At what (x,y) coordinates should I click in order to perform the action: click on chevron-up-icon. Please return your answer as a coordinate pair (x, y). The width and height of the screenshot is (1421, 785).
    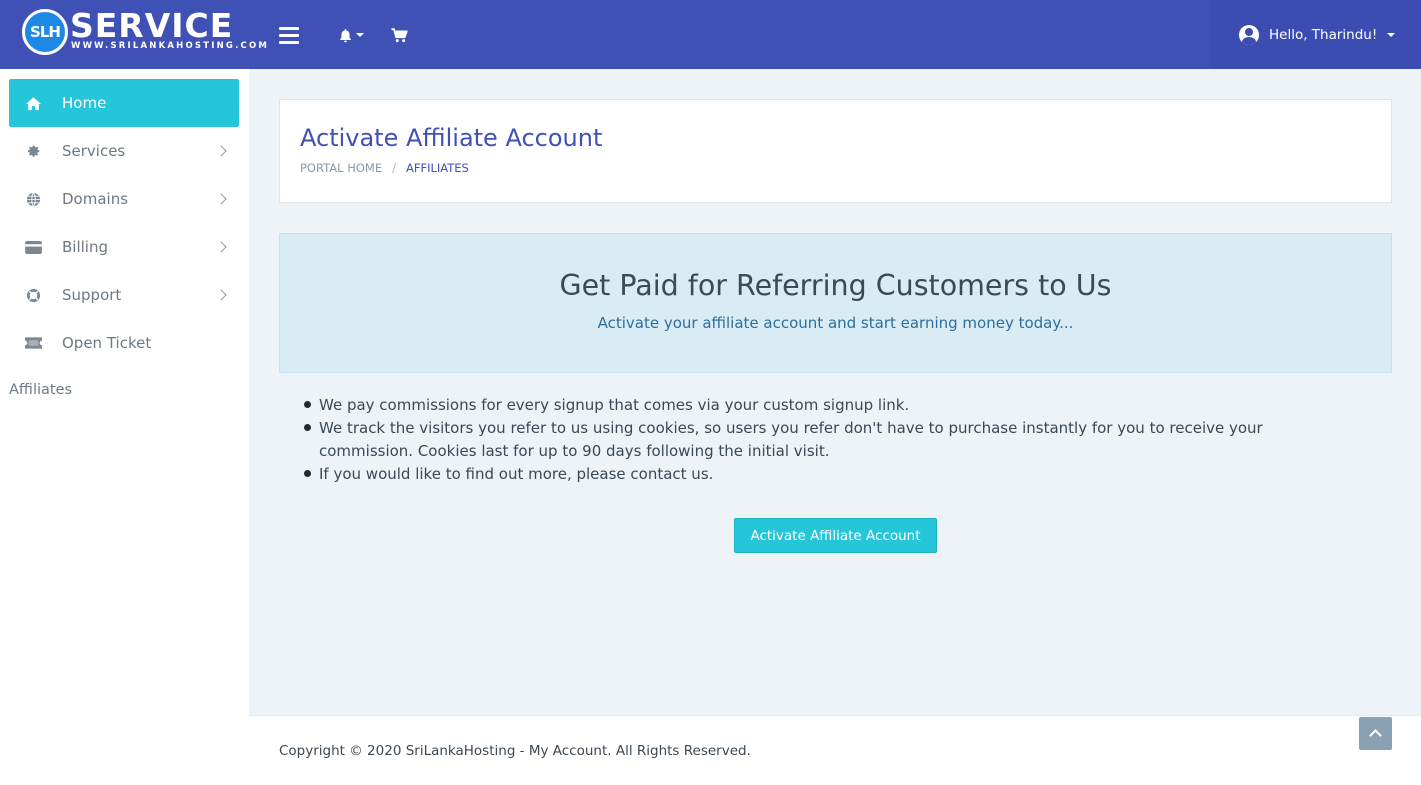
    Looking at the image, I should click on (1375, 735).